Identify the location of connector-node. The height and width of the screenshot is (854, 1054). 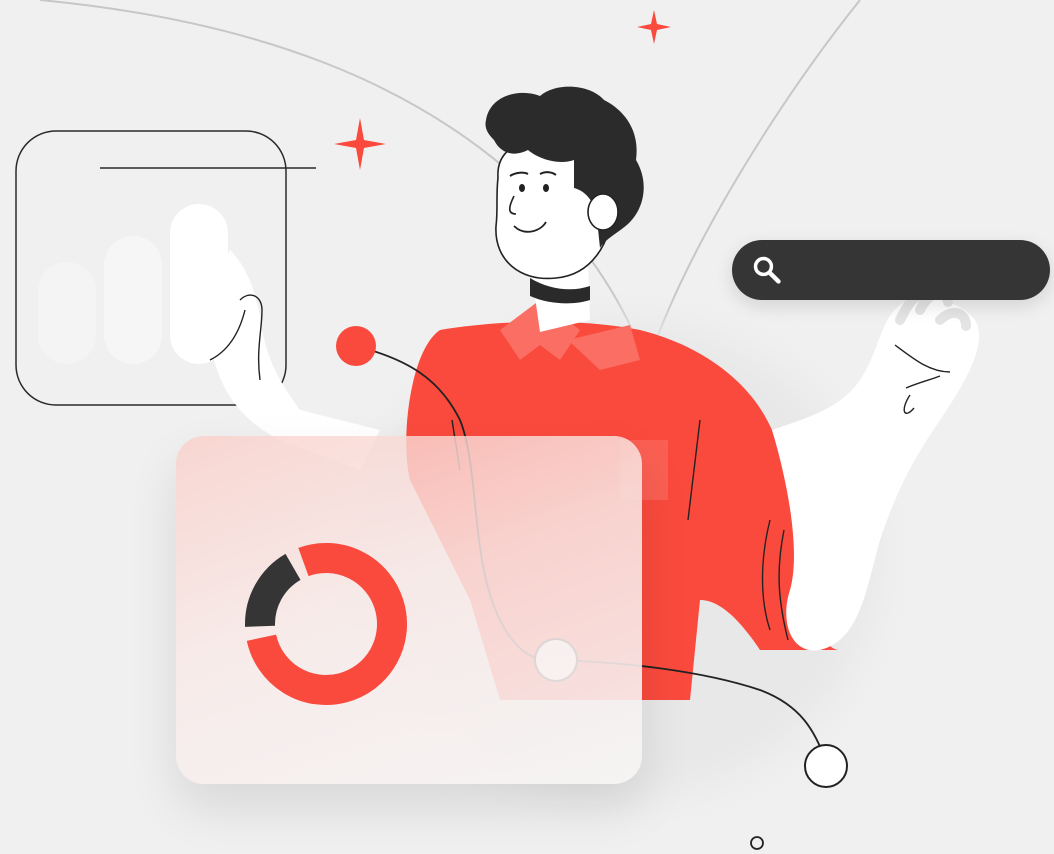
(826, 766).